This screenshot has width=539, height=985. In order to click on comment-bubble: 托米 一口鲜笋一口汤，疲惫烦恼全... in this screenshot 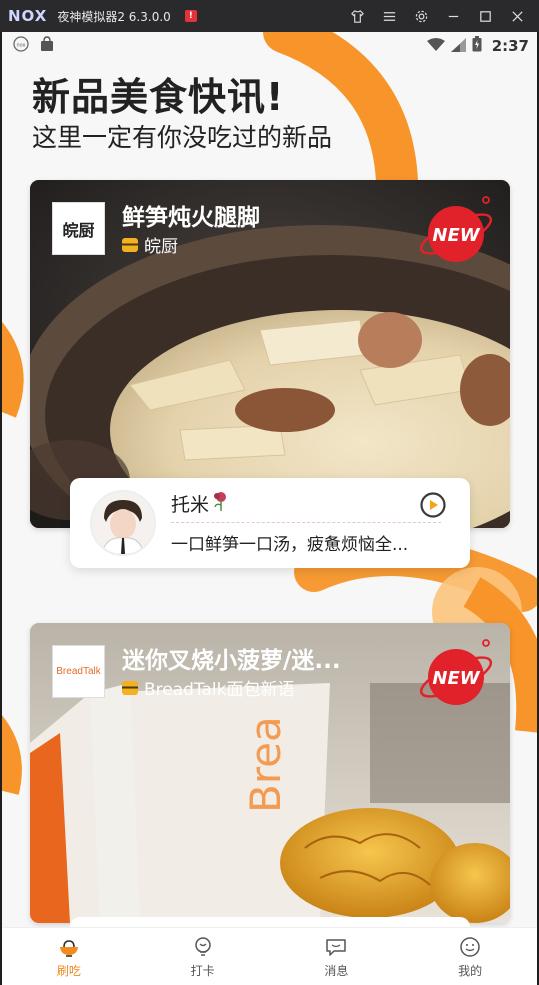, I will do `click(270, 523)`.